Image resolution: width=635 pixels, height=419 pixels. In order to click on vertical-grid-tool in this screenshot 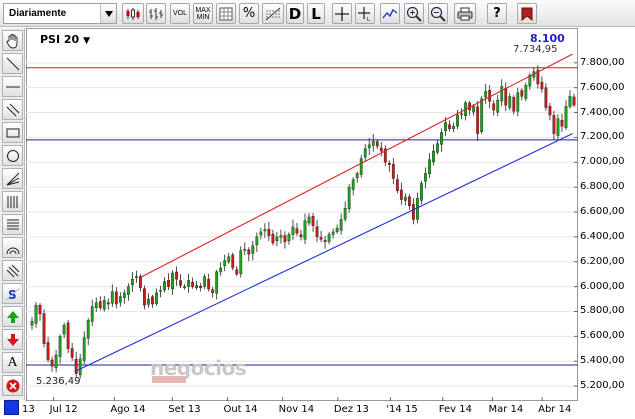, I will do `click(12, 201)`.